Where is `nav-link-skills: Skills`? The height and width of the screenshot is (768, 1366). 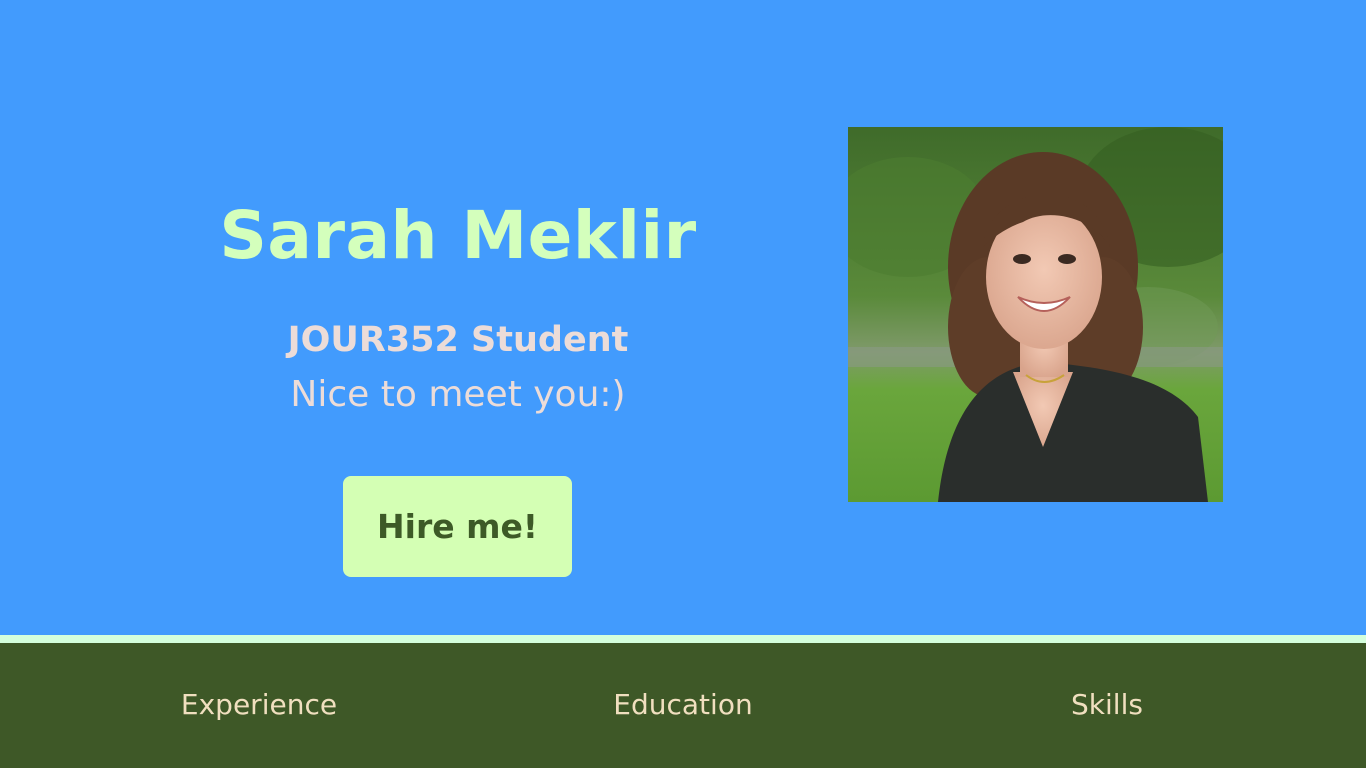 nav-link-skills: Skills is located at coordinates (1107, 705).